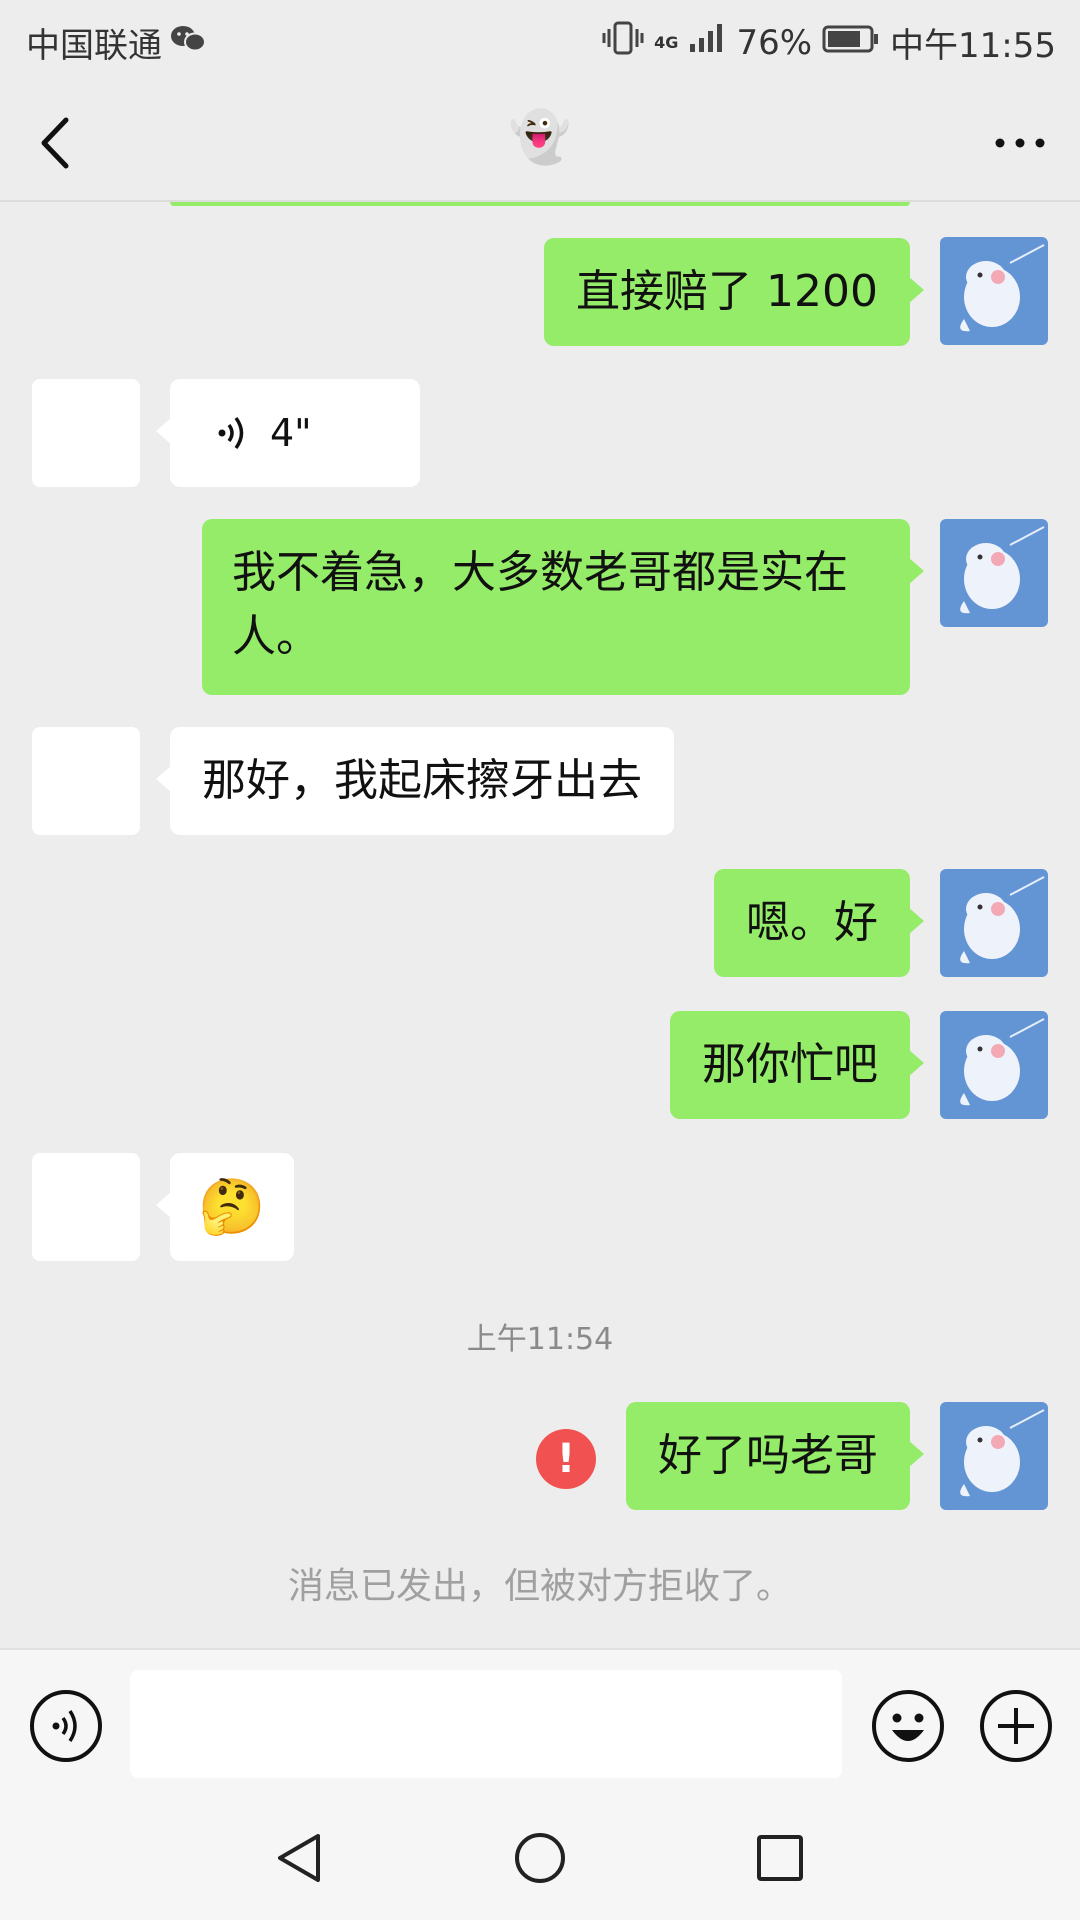  Describe the element at coordinates (973, 46) in the screenshot. I see `clock: 中午11:55` at that location.